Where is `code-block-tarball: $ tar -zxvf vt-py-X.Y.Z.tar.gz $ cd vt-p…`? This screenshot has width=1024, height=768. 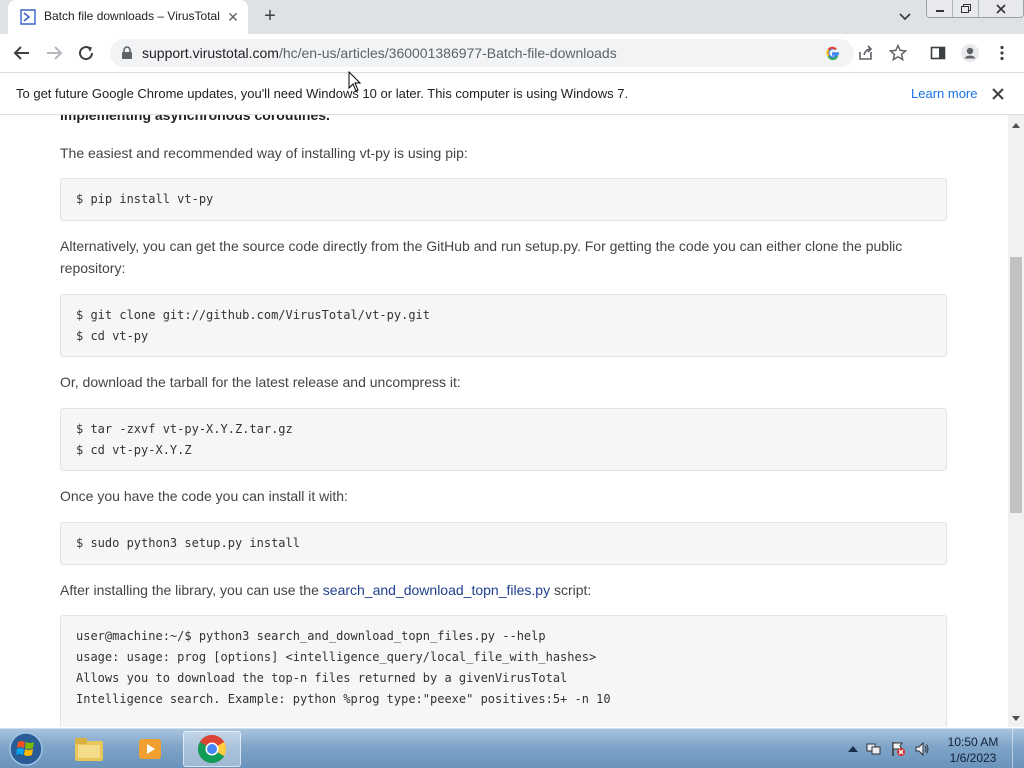
code-block-tarball: $ tar -zxvf vt-py-X.Y.Z.tar.gz $ cd vt-p… is located at coordinates (503, 439).